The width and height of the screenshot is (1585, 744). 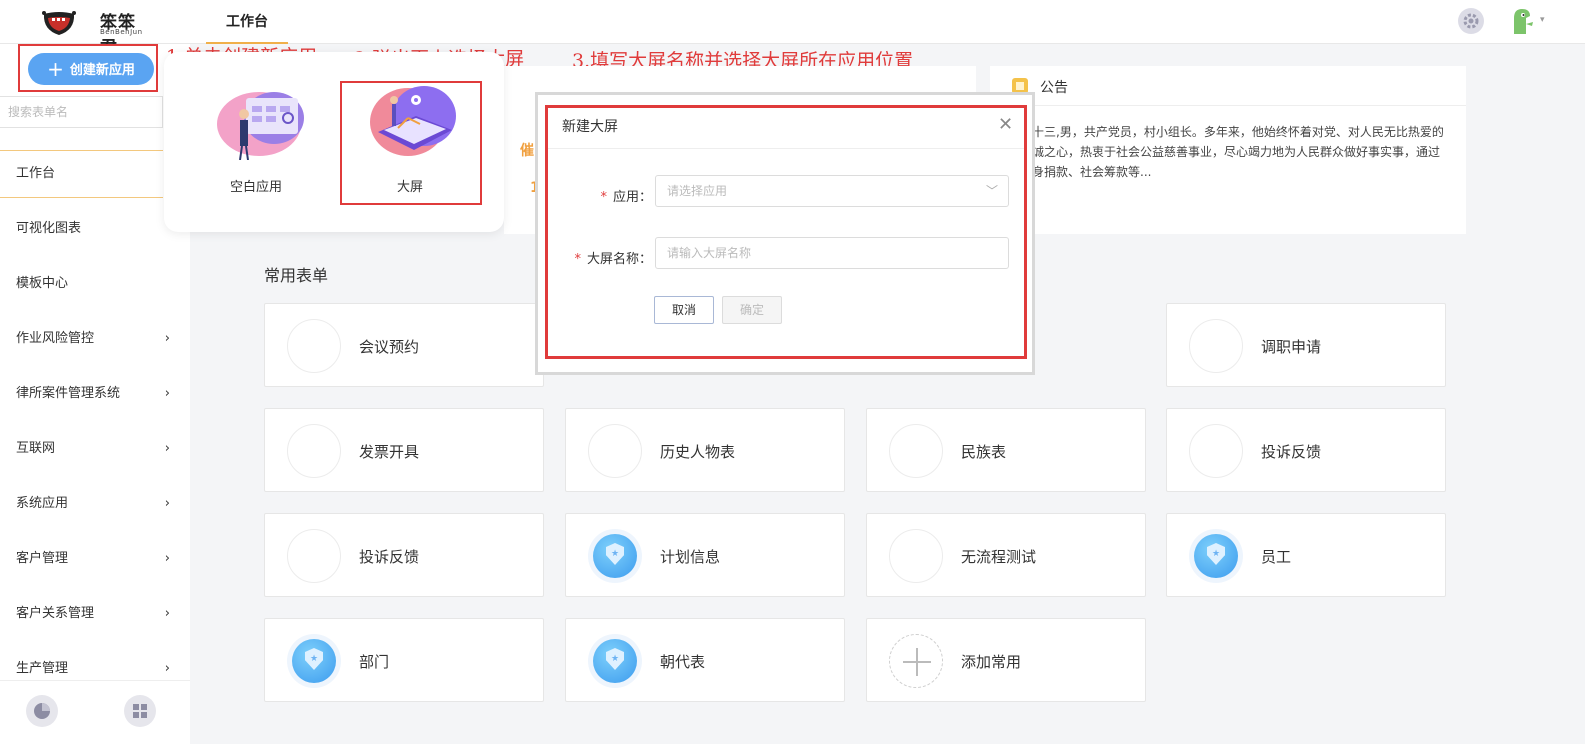 What do you see at coordinates (59, 23) in the screenshot?
I see `logo-mark-icon` at bounding box center [59, 23].